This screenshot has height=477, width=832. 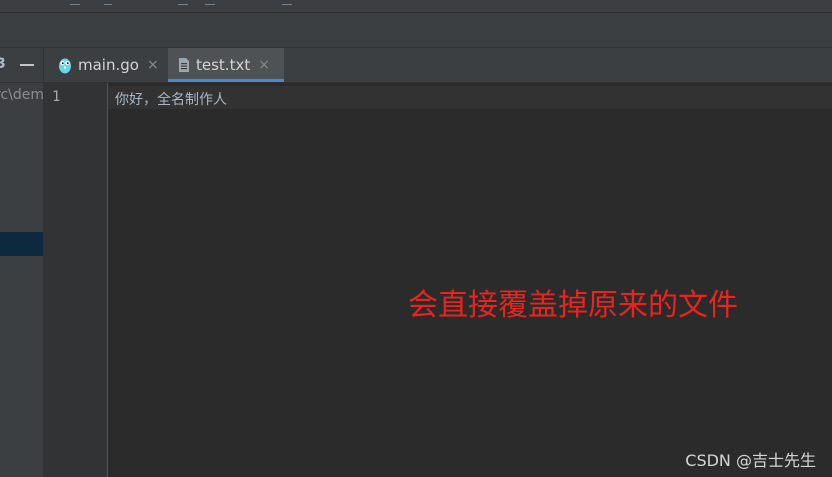 I want to click on annotation-text: 会直接覆盖掉原来的文件, so click(x=573, y=305).